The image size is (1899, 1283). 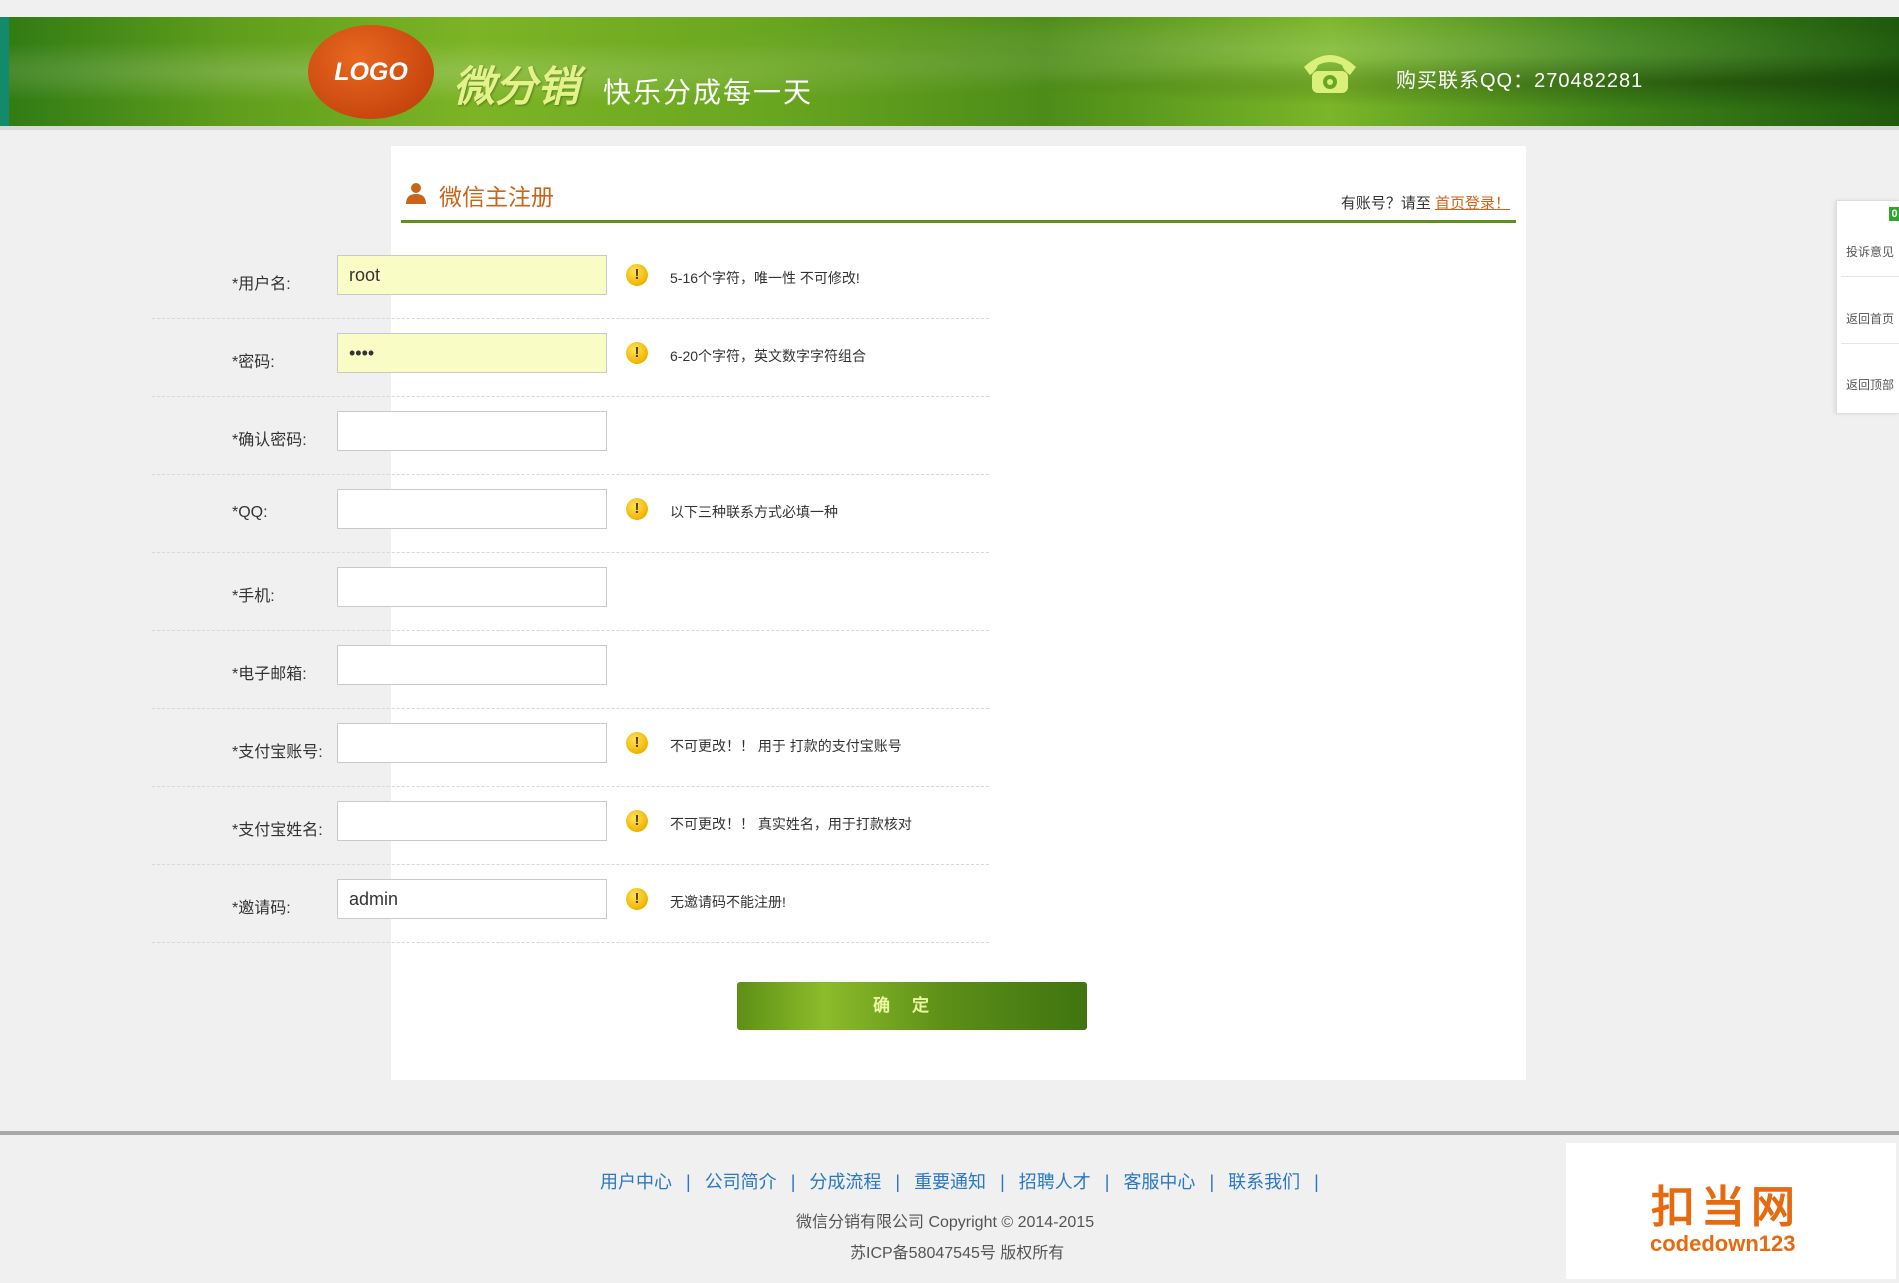 I want to click on footer-copyright: 微信分销有限公司 Copyright © 2014-2015, so click(x=945, y=1222).